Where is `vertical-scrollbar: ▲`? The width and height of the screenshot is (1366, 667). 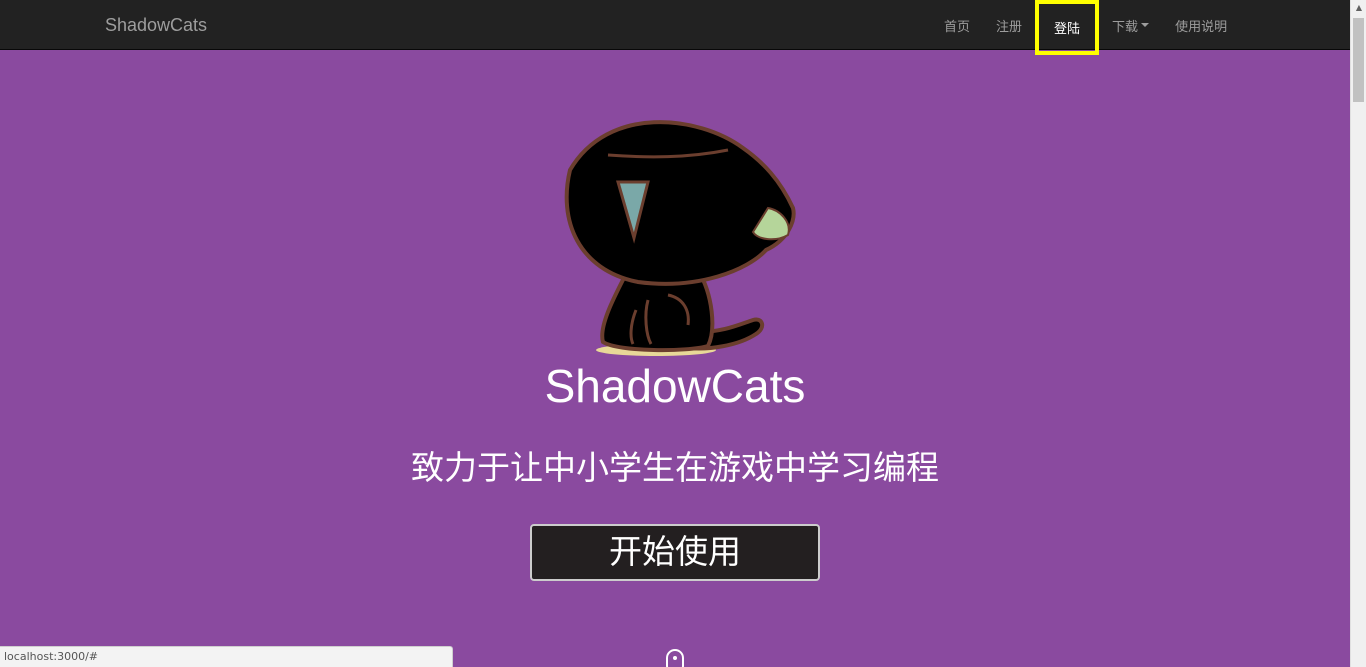
vertical-scrollbar: ▲ is located at coordinates (1358, 333).